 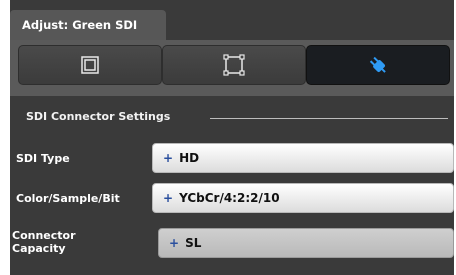 What do you see at coordinates (303, 198) in the screenshot?
I see `color-sample-bit-field: + YCbCr/4:2:2/10` at bounding box center [303, 198].